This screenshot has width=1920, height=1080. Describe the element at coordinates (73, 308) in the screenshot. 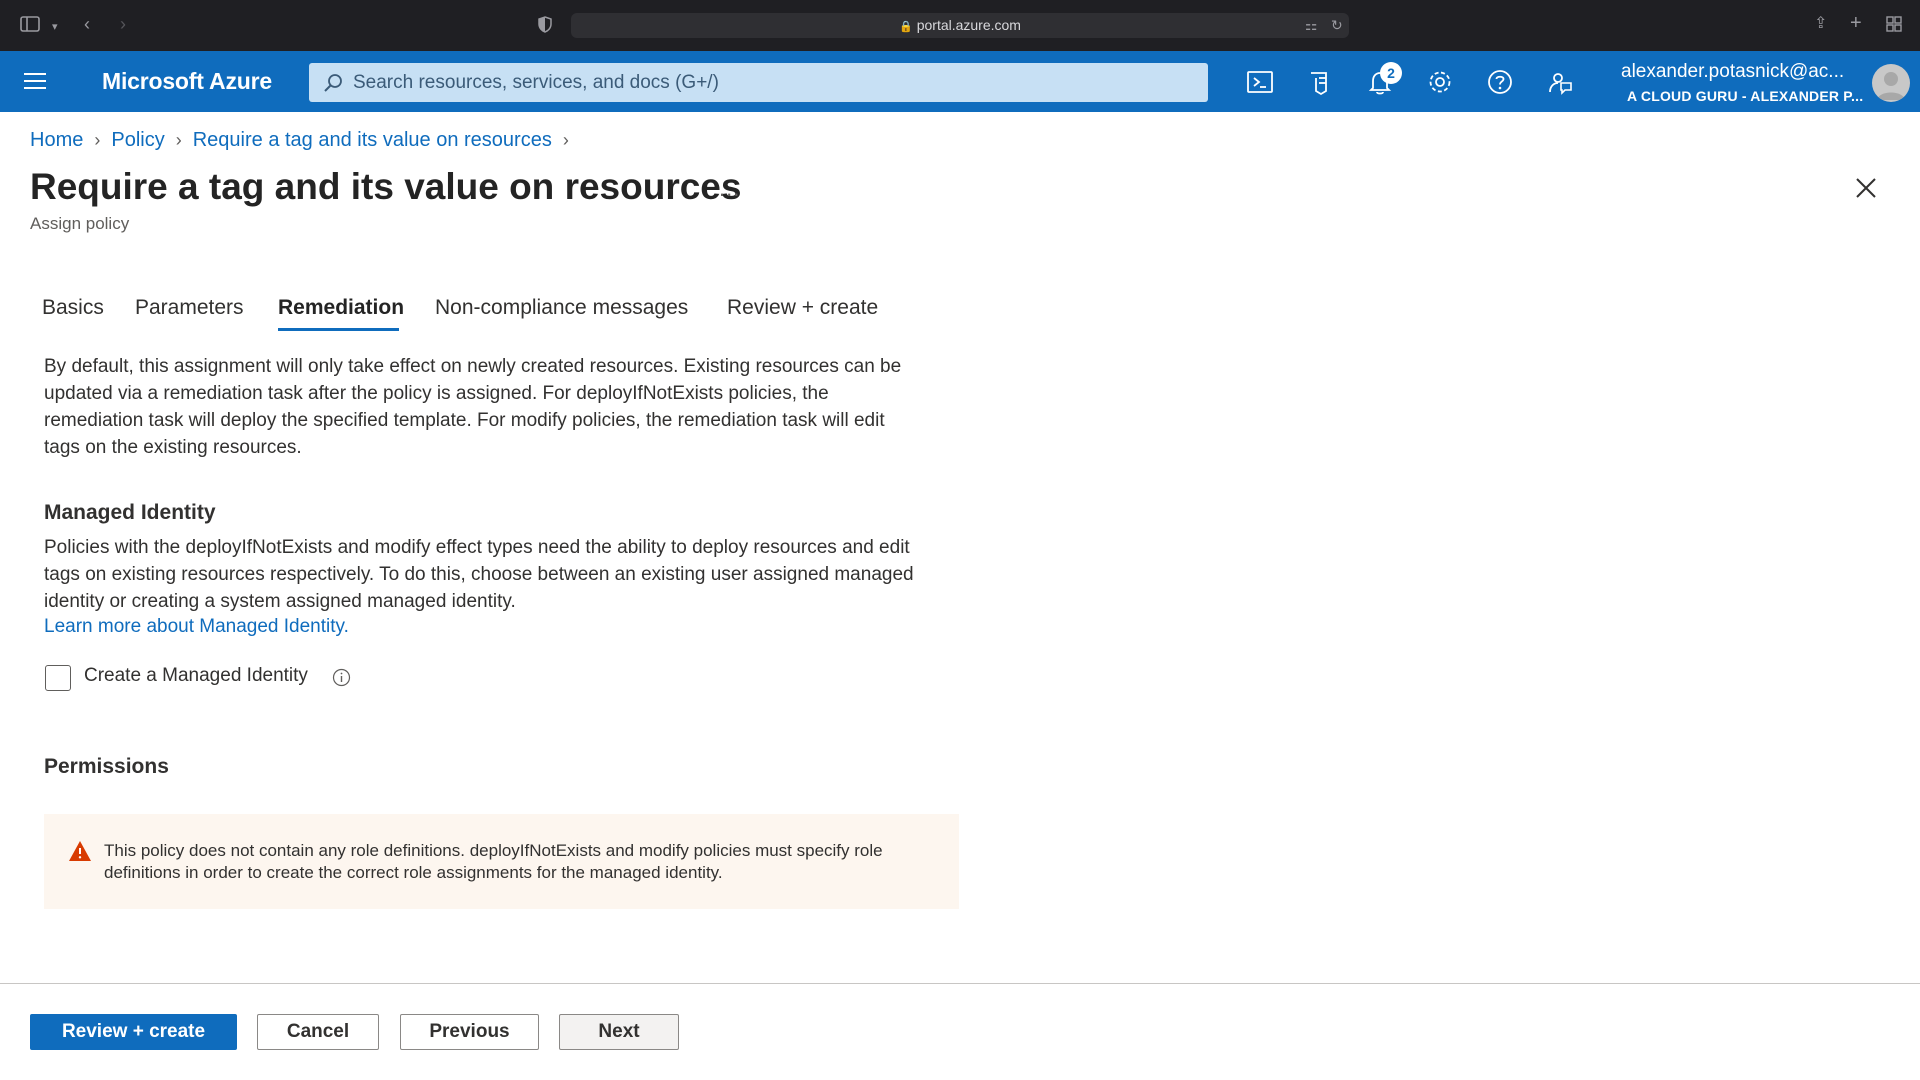

I see `tab-basics: Basics` at that location.